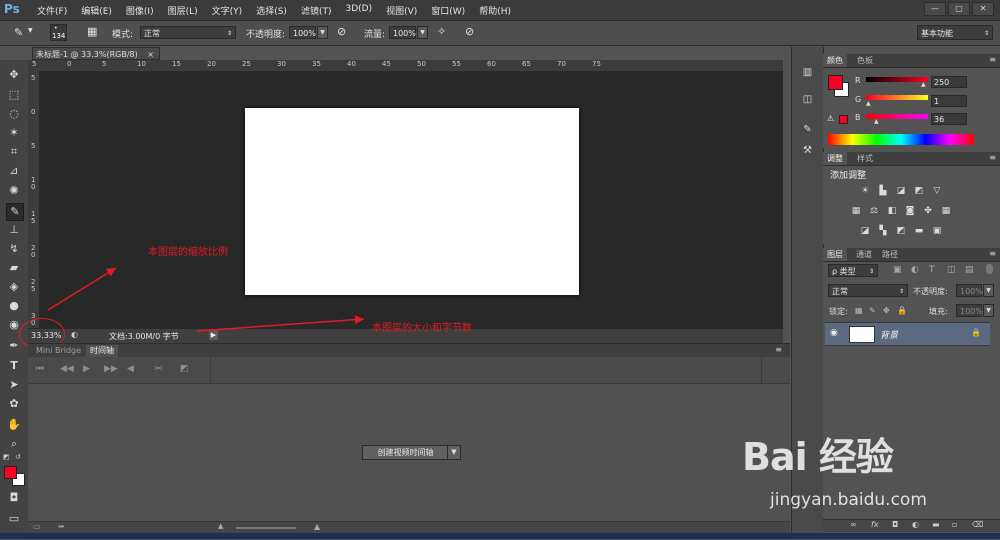 The width and height of the screenshot is (1000, 540). What do you see at coordinates (901, 191) in the screenshot?
I see `curves-icon: ◪` at bounding box center [901, 191].